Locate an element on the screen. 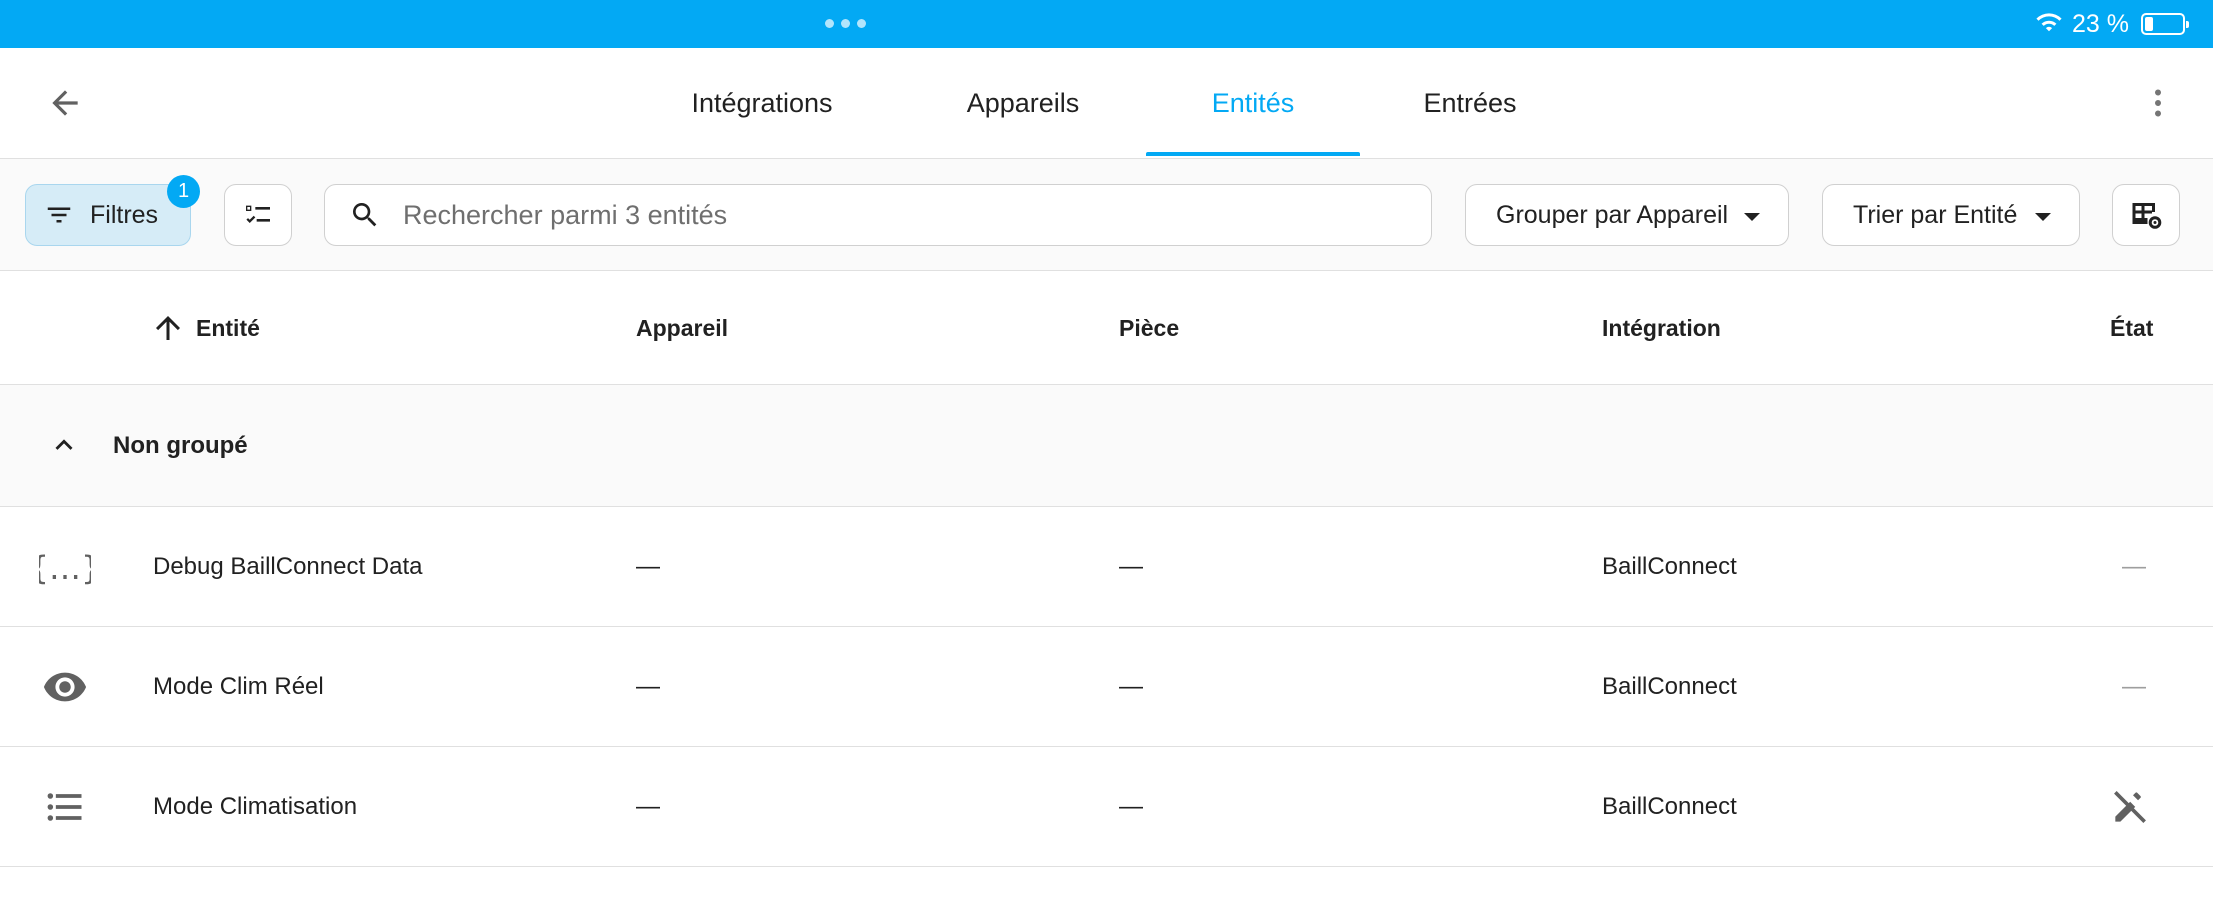 The image size is (2213, 909). table-cog-icon is located at coordinates (2147, 216).